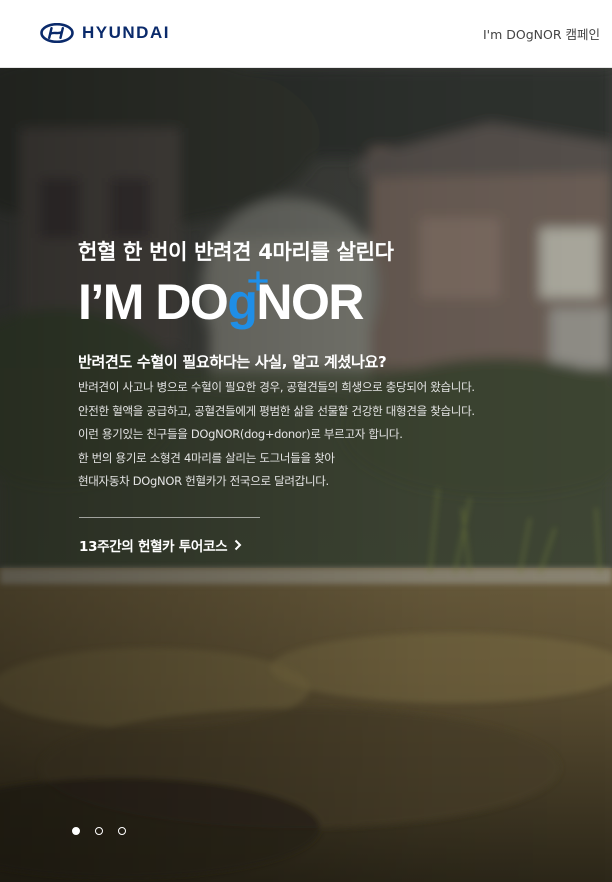 This screenshot has width=612, height=882. Describe the element at coordinates (541, 33) in the screenshot. I see `campaign-link: I'm DOgNOR 캠페인` at that location.